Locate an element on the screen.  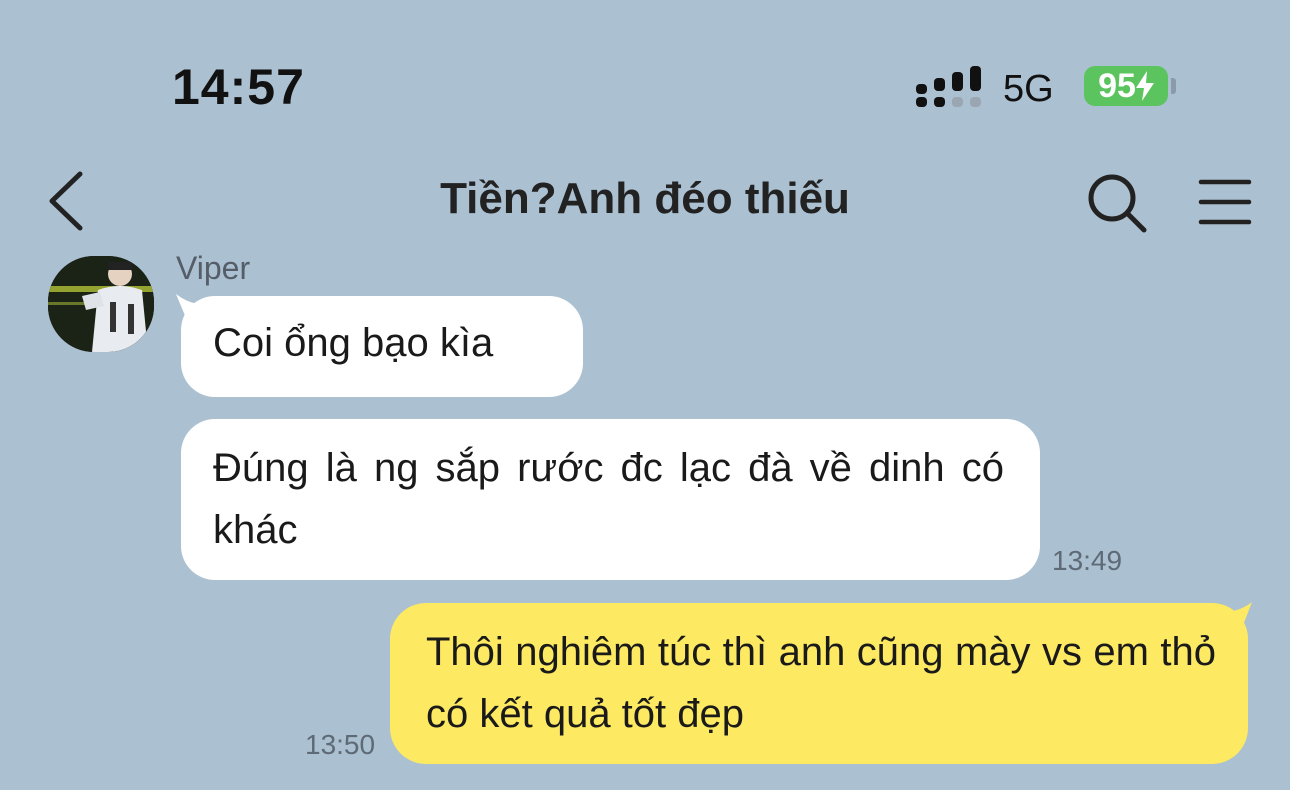
message-timestamp: 13:49 is located at coordinates (1087, 560).